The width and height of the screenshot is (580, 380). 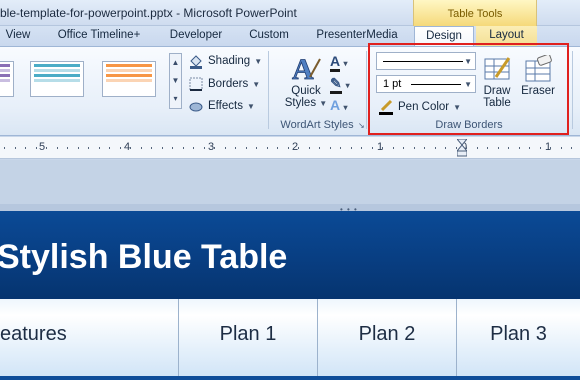 I want to click on table-header-cell-plan-1: Plan 1, so click(x=248, y=339).